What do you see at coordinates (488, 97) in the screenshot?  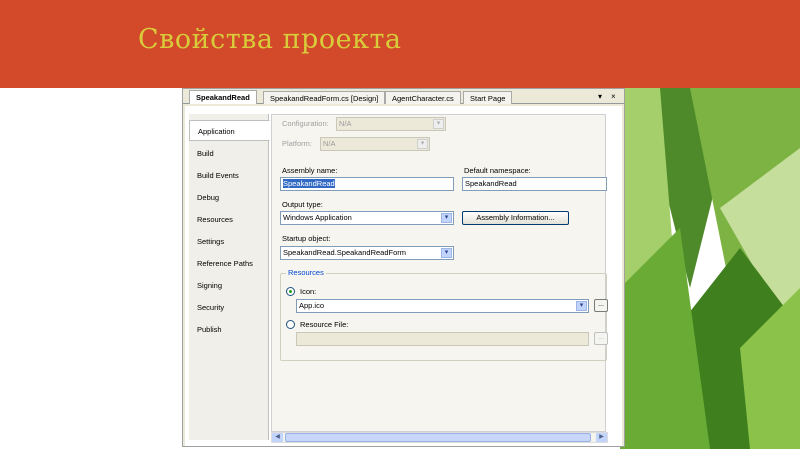 I see `tab-start-page: Start Page` at bounding box center [488, 97].